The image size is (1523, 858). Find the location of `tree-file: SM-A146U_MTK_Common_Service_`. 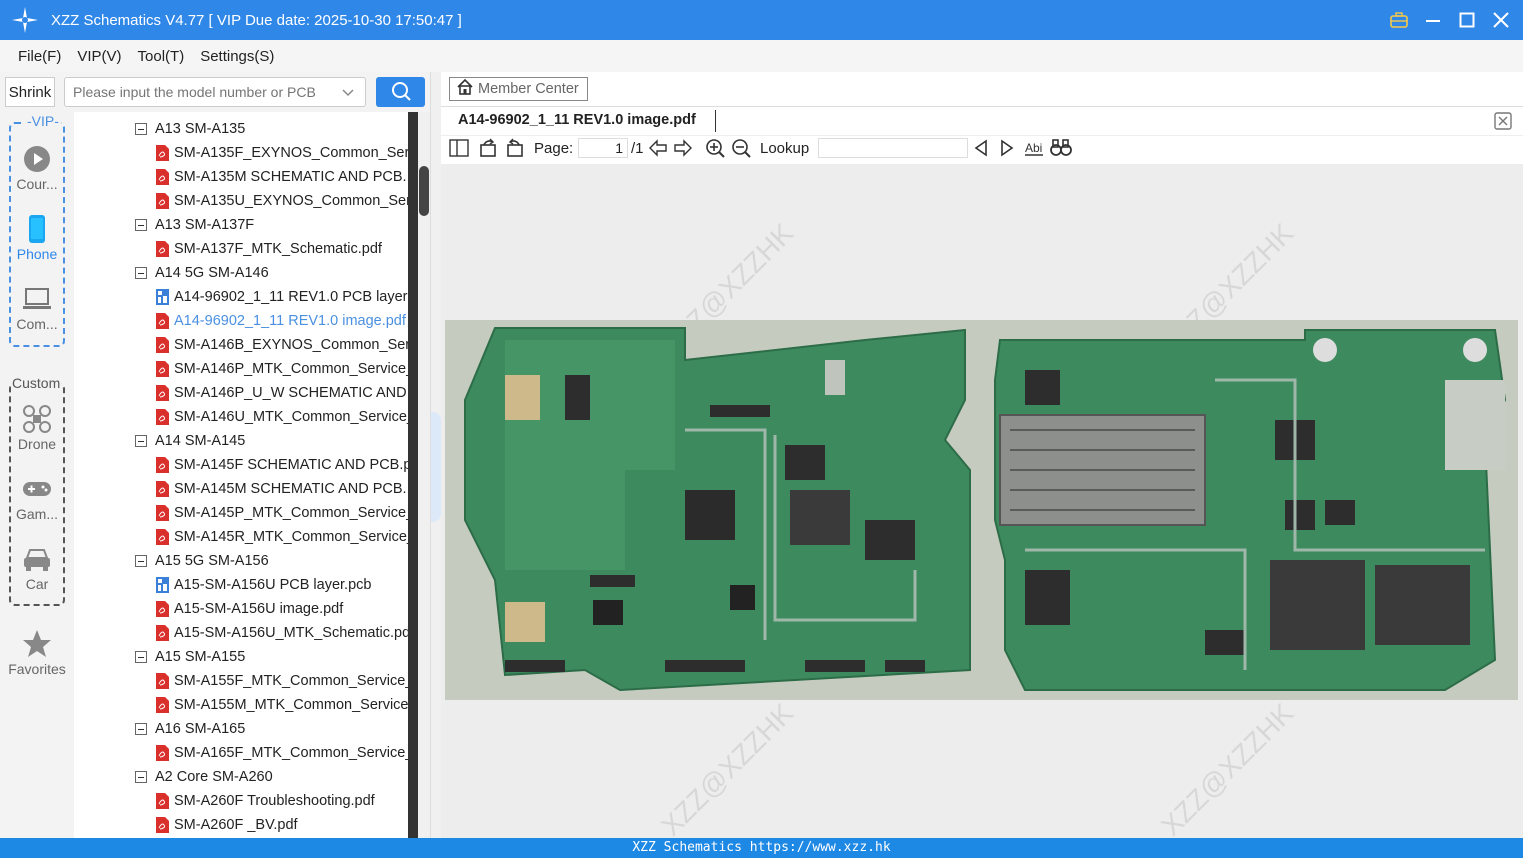

tree-file: SM-A146U_MTK_Common_Service_ is located at coordinates (282, 417).